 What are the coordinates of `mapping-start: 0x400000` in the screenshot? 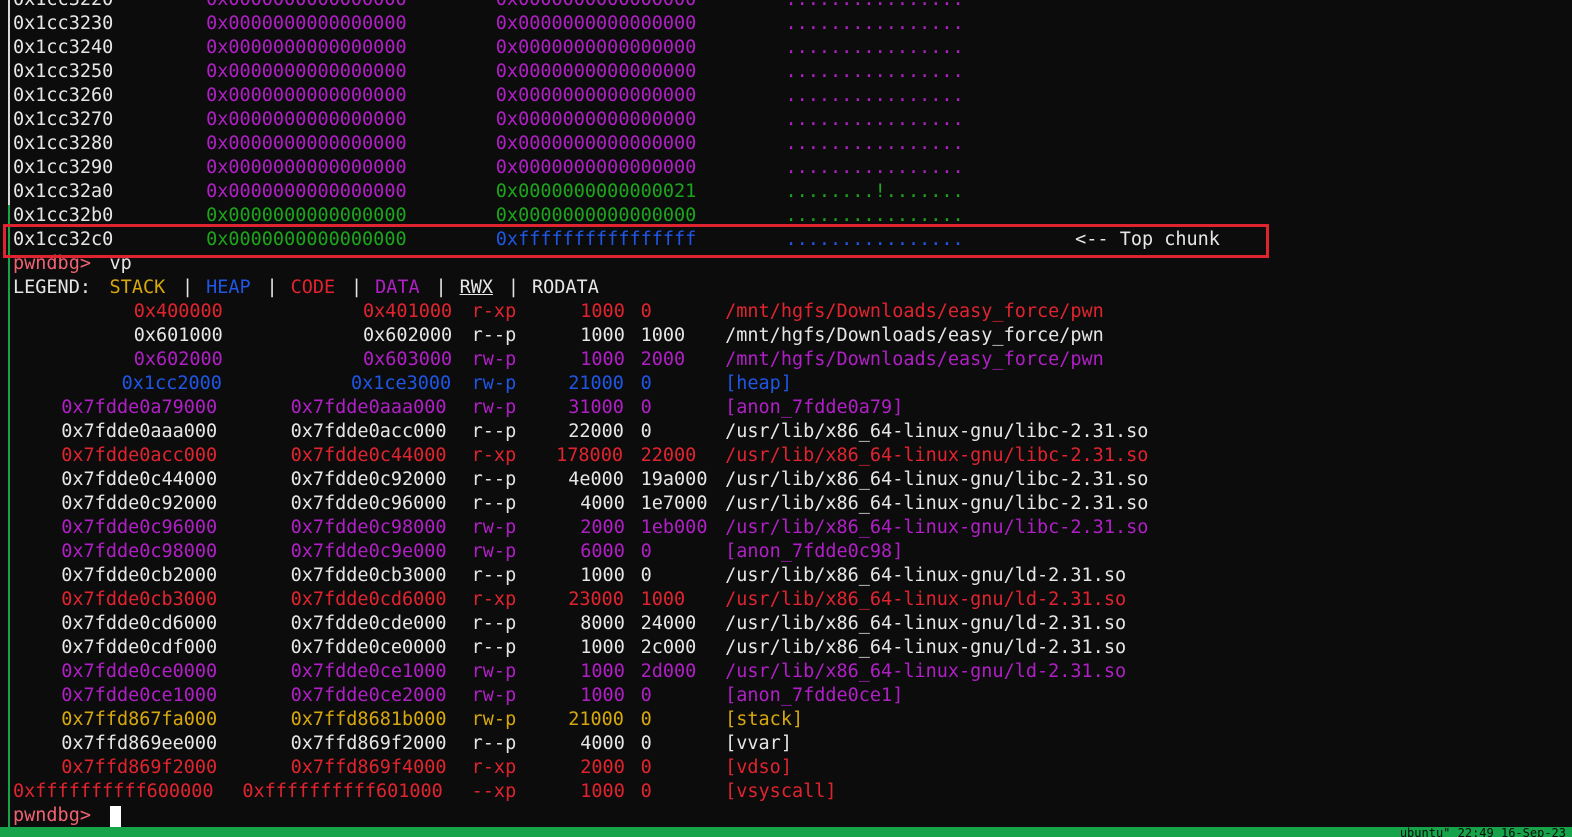 It's located at (178, 311).